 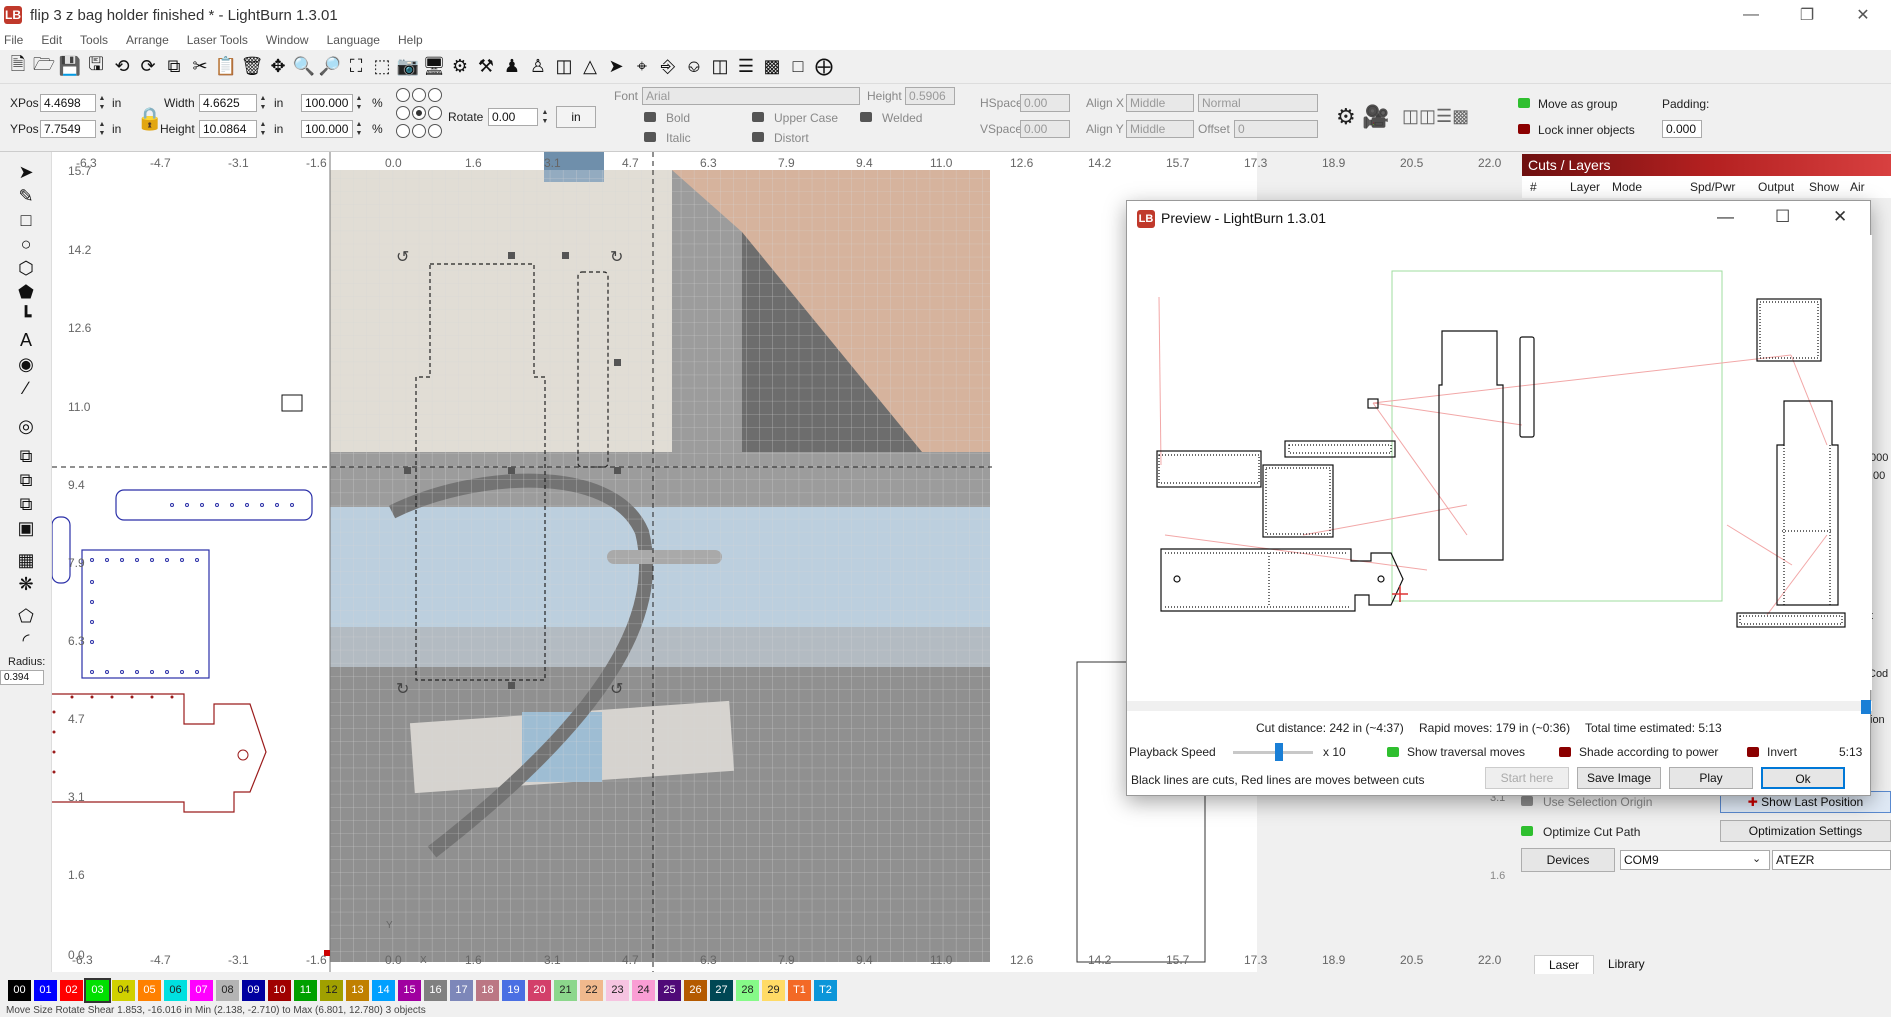 What do you see at coordinates (279, 990) in the screenshot?
I see `palette-swatch-10: 10` at bounding box center [279, 990].